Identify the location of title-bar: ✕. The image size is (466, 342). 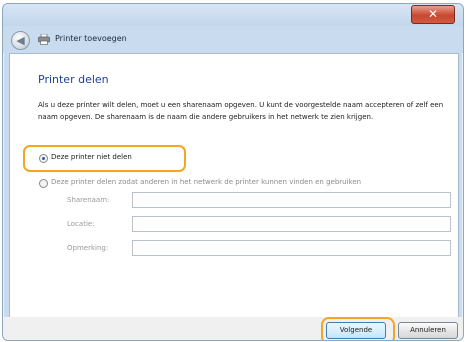
(233, 15).